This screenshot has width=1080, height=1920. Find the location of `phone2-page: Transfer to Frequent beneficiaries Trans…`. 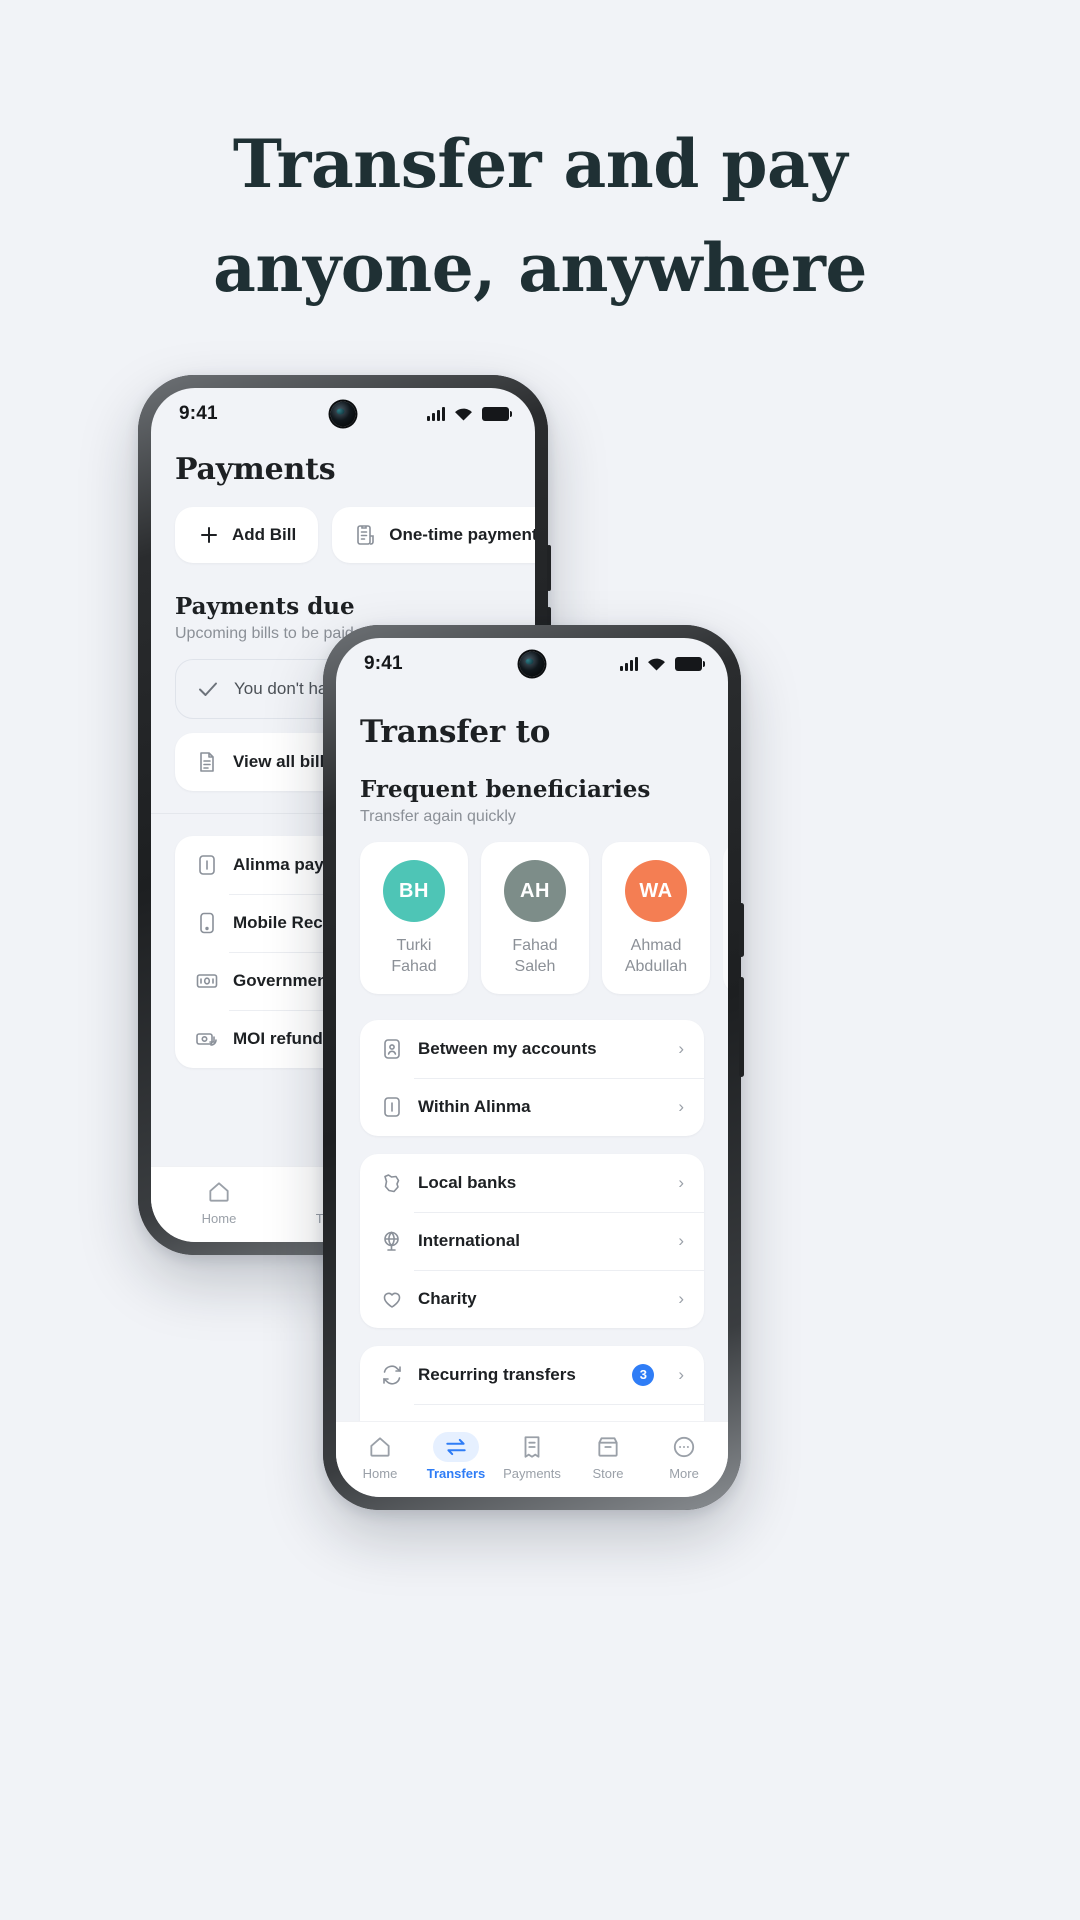

phone2-page: Transfer to Frequent beneficiaries Trans… is located at coordinates (532, 1055).